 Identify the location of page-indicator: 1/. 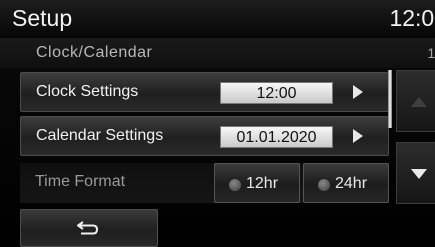
(431, 53).